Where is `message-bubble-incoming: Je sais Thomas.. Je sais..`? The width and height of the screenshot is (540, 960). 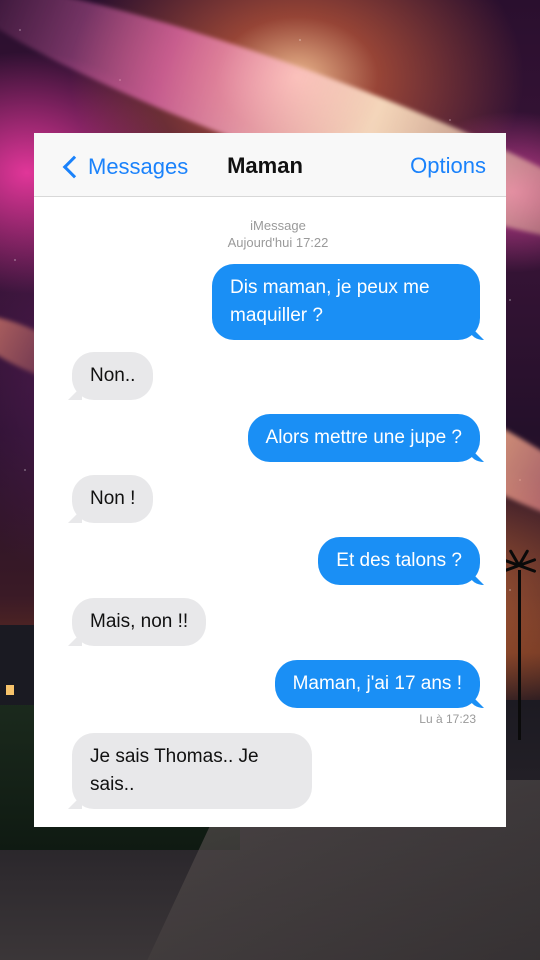
message-bubble-incoming: Je sais Thomas.. Je sais.. is located at coordinates (192, 771).